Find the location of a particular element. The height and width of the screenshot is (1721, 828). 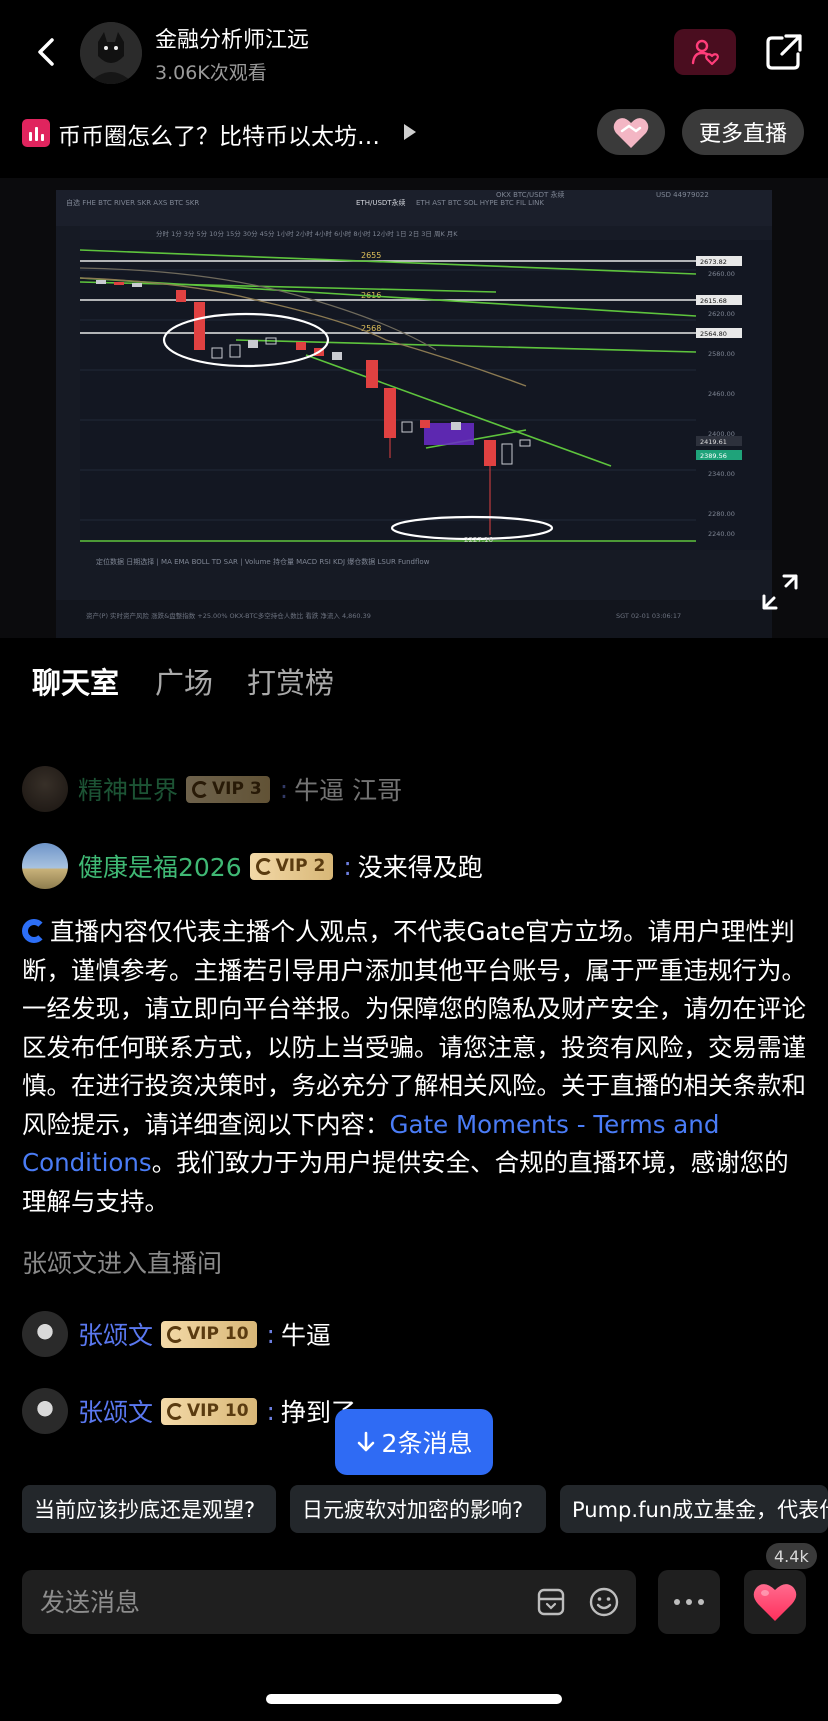

new-messages-label: 2条消息 is located at coordinates (427, 1443).